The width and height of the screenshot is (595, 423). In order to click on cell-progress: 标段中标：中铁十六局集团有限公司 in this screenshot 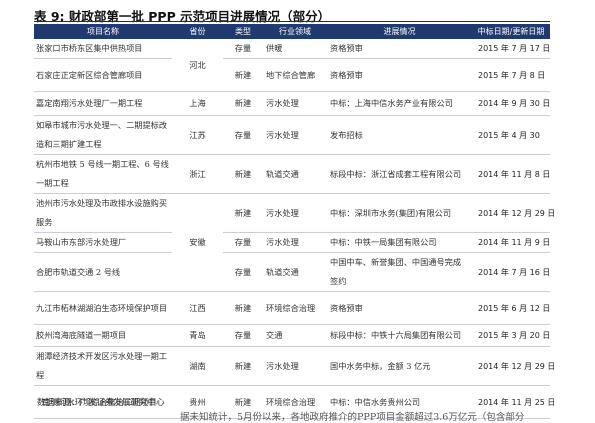, I will do `click(396, 335)`.